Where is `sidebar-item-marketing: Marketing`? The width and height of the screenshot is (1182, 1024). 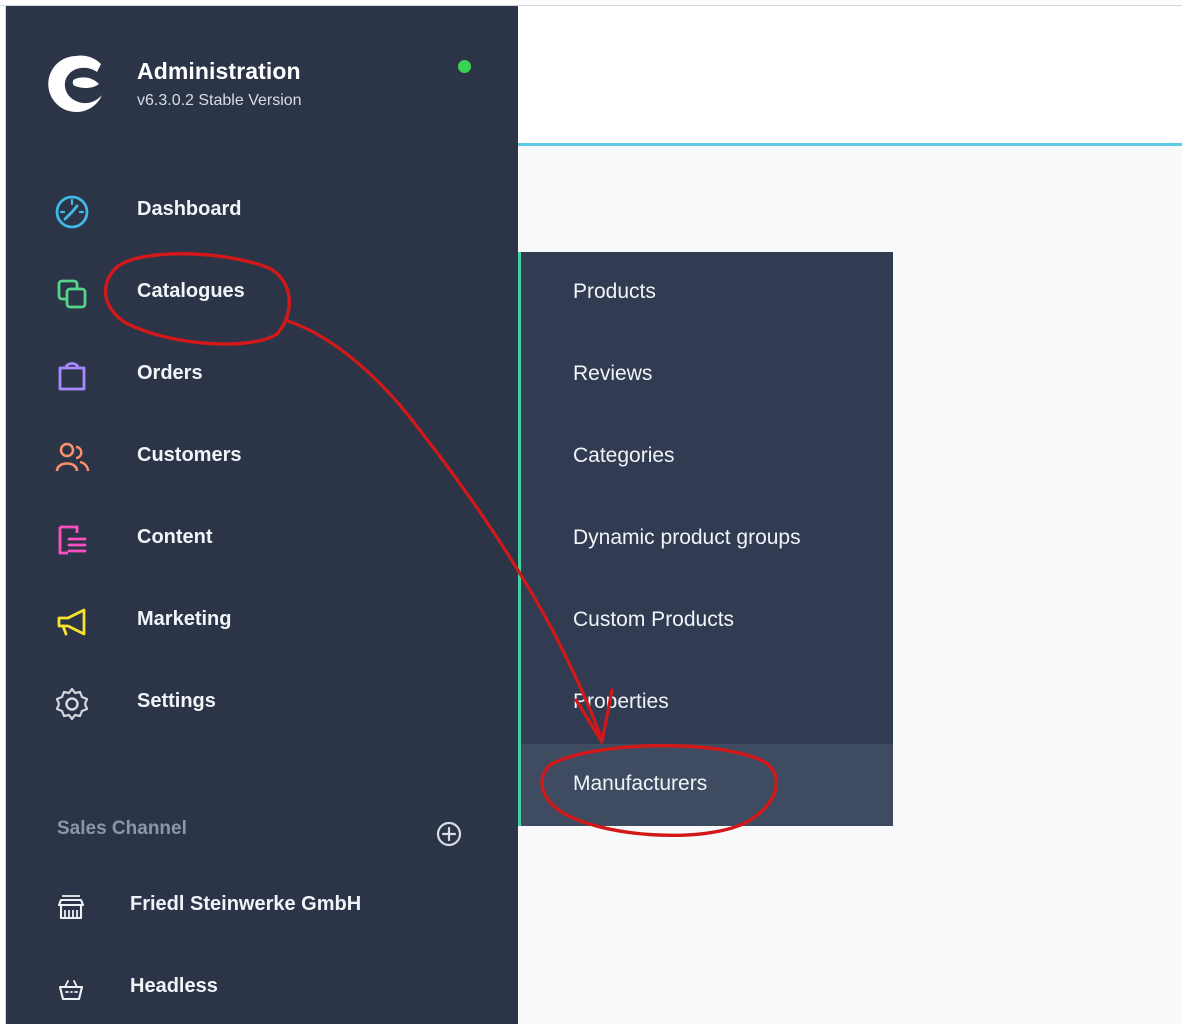
sidebar-item-marketing: Marketing is located at coordinates (262, 621).